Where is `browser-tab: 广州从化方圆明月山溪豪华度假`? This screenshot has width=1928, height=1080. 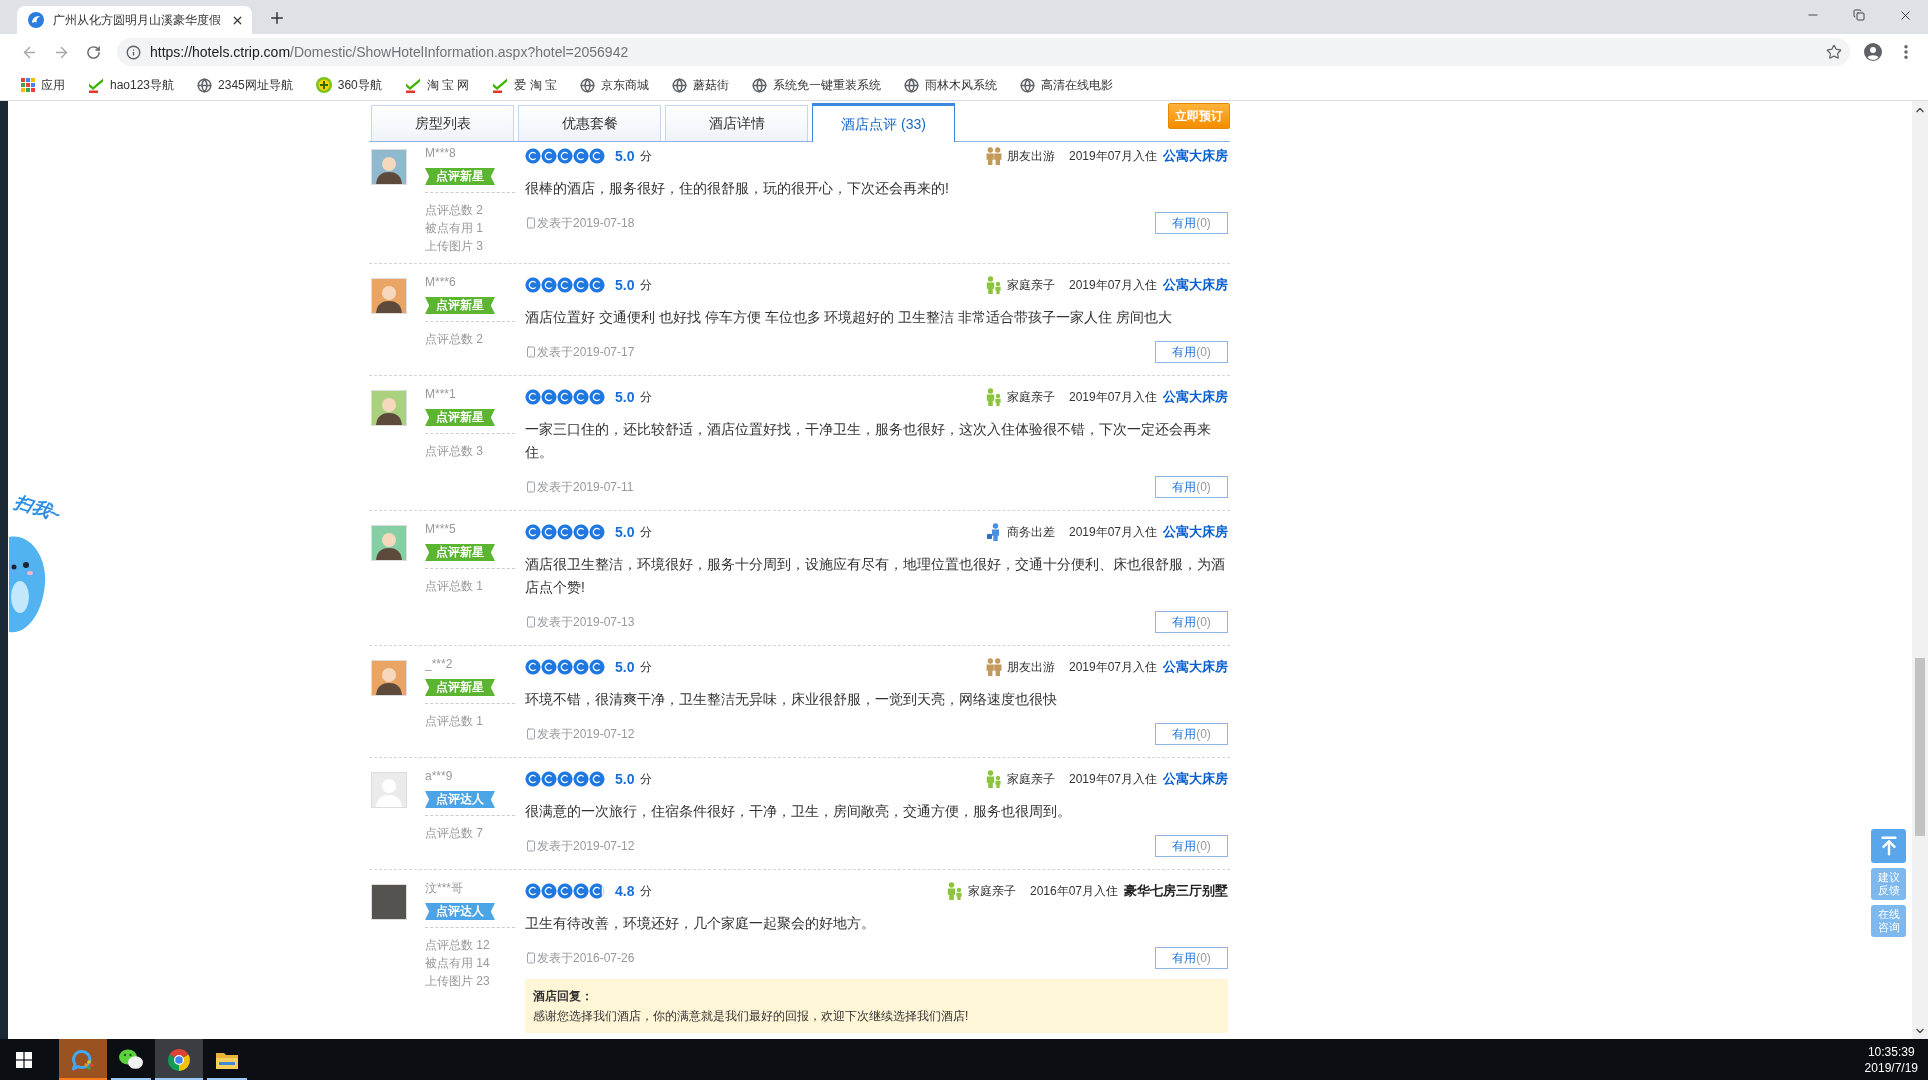 browser-tab: 广州从化方圆明月山溪豪华度假 is located at coordinates (134, 20).